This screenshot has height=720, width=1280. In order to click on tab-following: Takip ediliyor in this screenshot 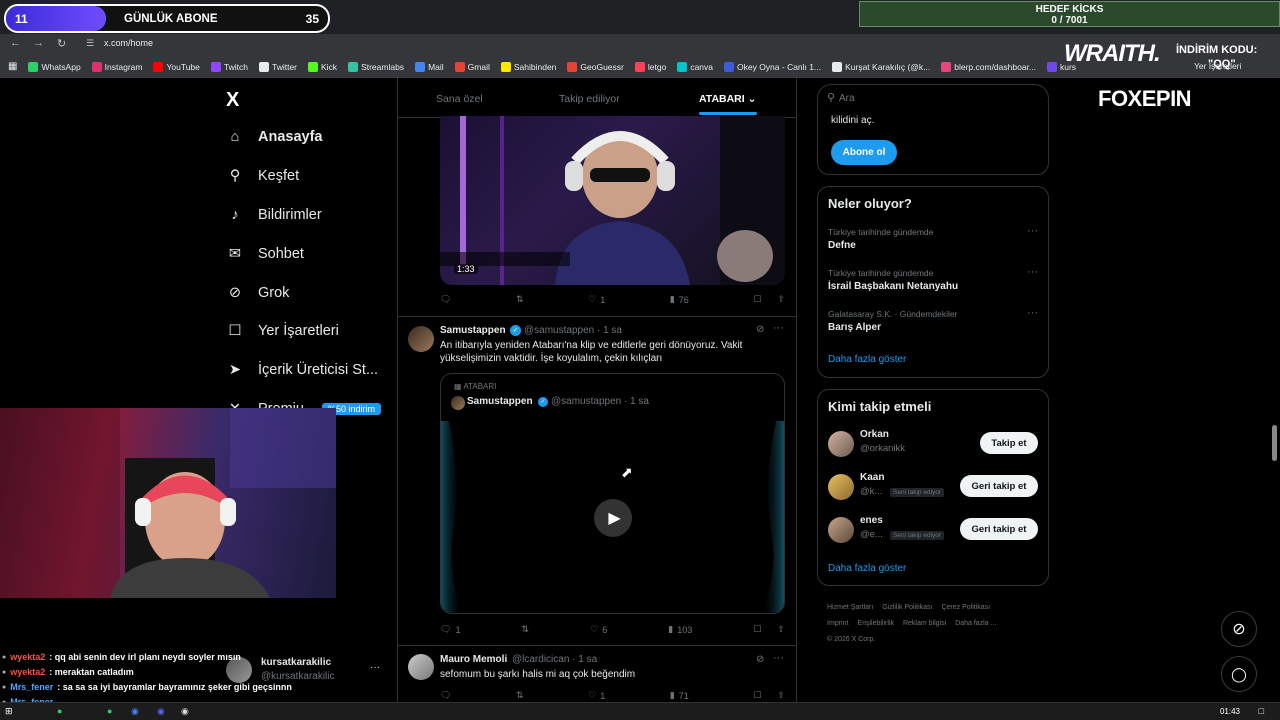, I will do `click(589, 99)`.